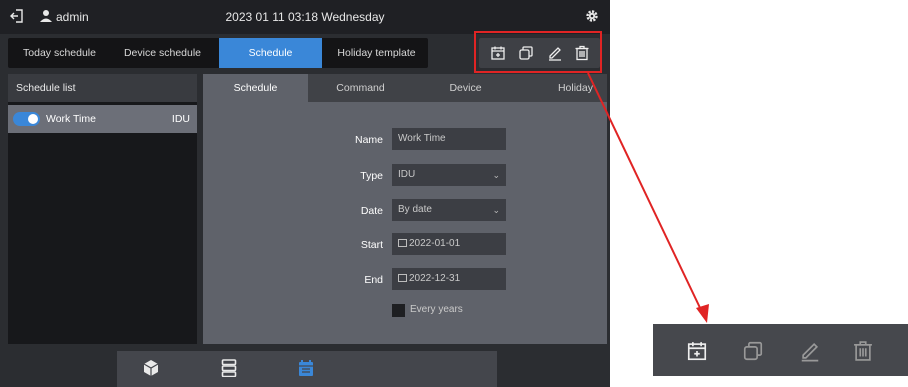 Image resolution: width=908 pixels, height=387 pixels. I want to click on schedule-type: IDU, so click(180, 119).